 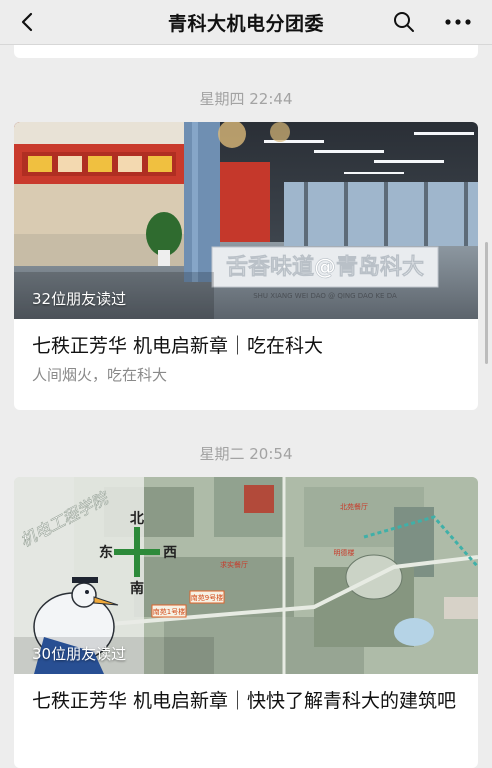 I want to click on cafeteria-sign-text: 舌香味道@青岛科大, so click(x=325, y=267).